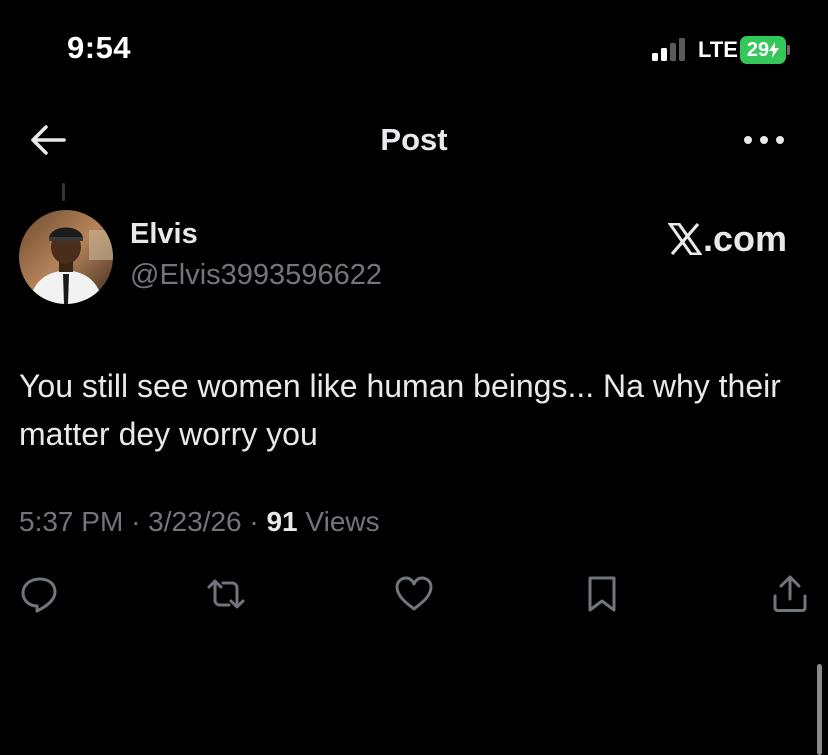 The height and width of the screenshot is (755, 828). I want to click on avatar, so click(66, 257).